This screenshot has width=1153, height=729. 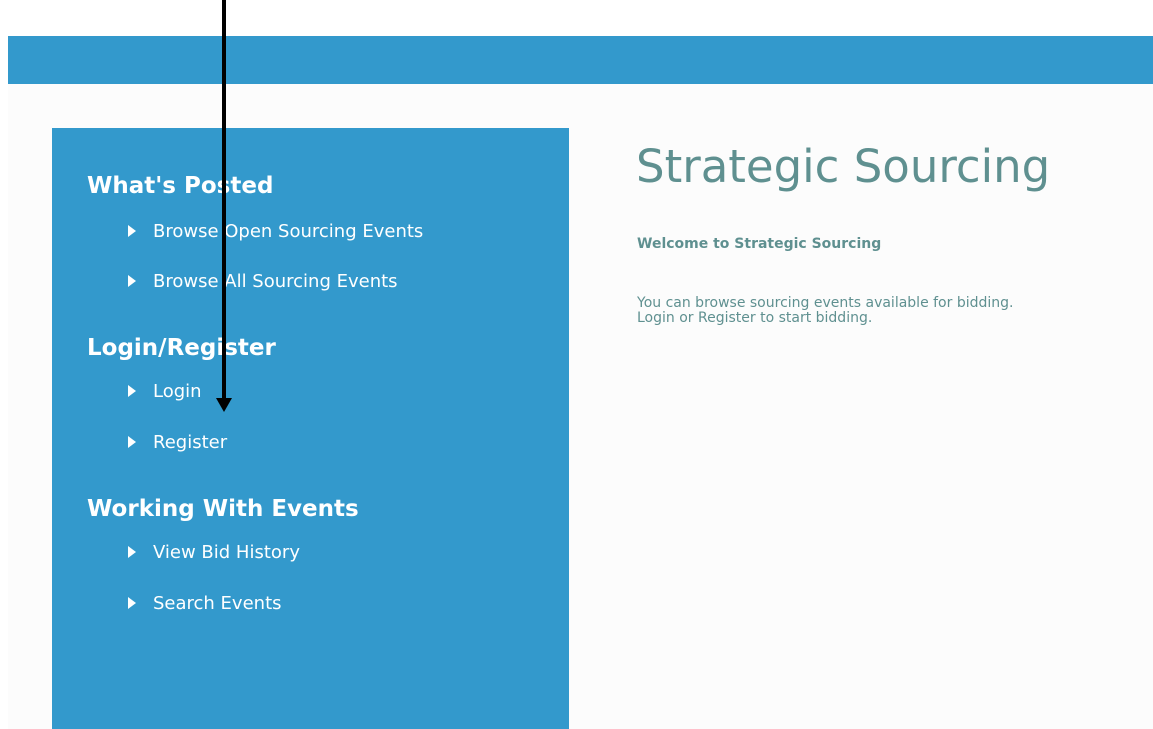 What do you see at coordinates (224, 200) in the screenshot?
I see `annotation-arrow-line` at bounding box center [224, 200].